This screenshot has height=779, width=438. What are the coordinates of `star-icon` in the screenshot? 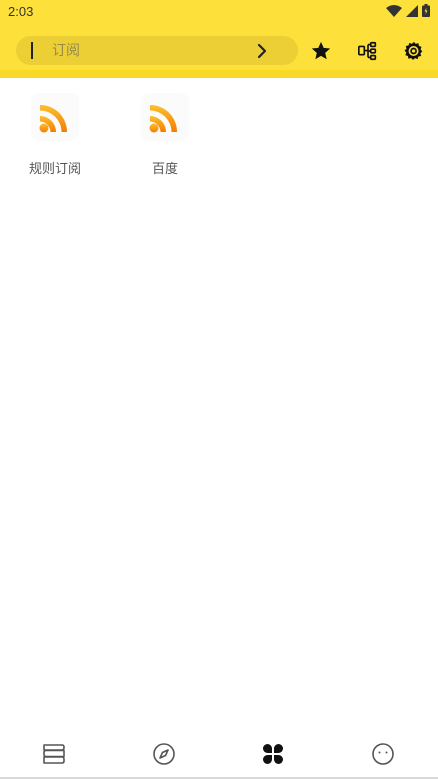 It's located at (321, 51).